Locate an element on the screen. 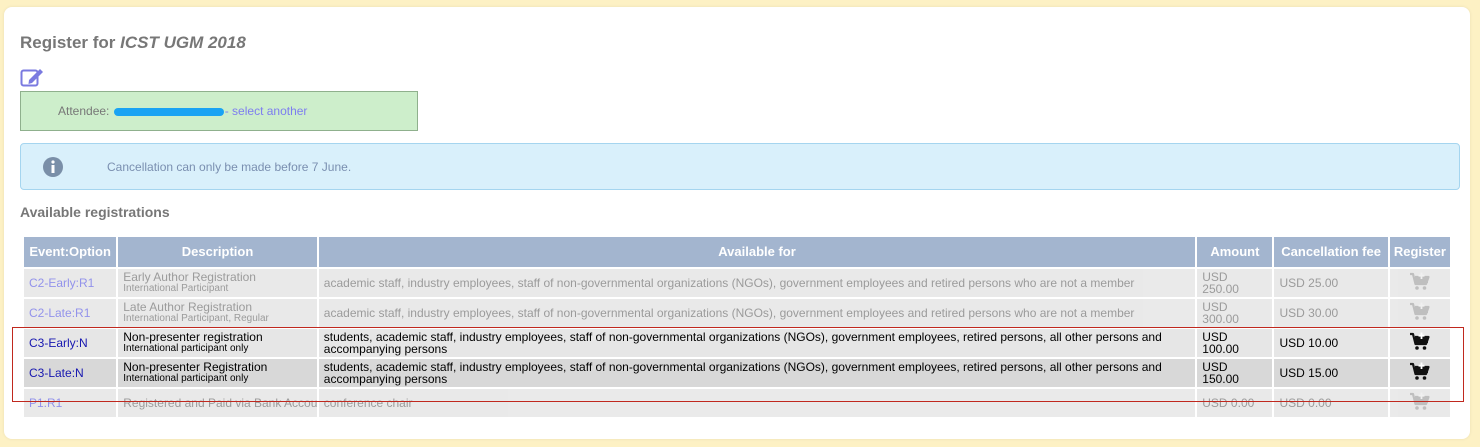 The height and width of the screenshot is (447, 1480). cancellation-fee-cell: USD 10.00 is located at coordinates (1331, 343).